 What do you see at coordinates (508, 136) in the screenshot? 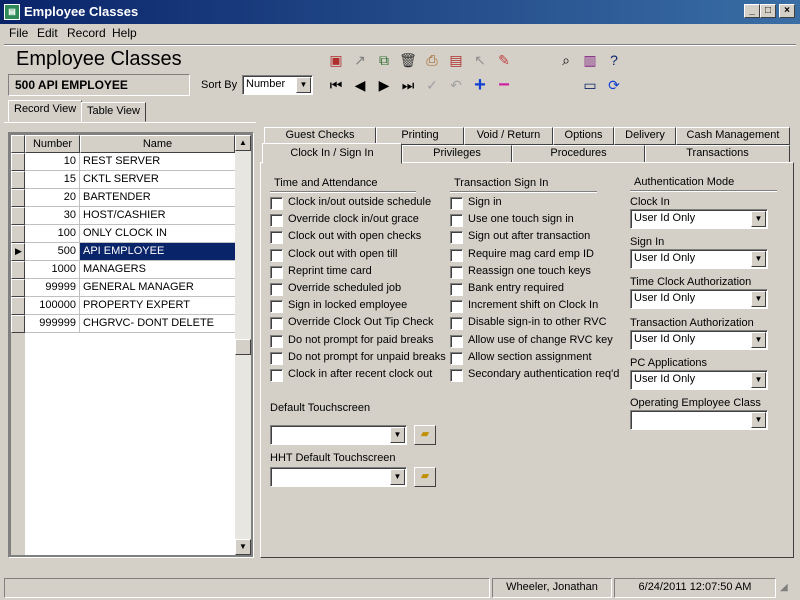
I see `tab-void-return: Void / Return` at bounding box center [508, 136].